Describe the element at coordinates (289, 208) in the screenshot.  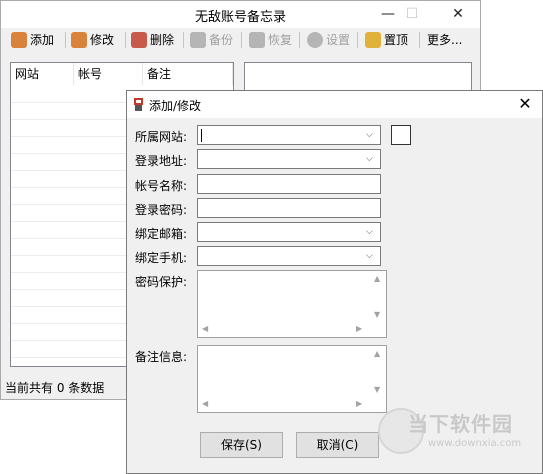
I see `password-input` at that location.